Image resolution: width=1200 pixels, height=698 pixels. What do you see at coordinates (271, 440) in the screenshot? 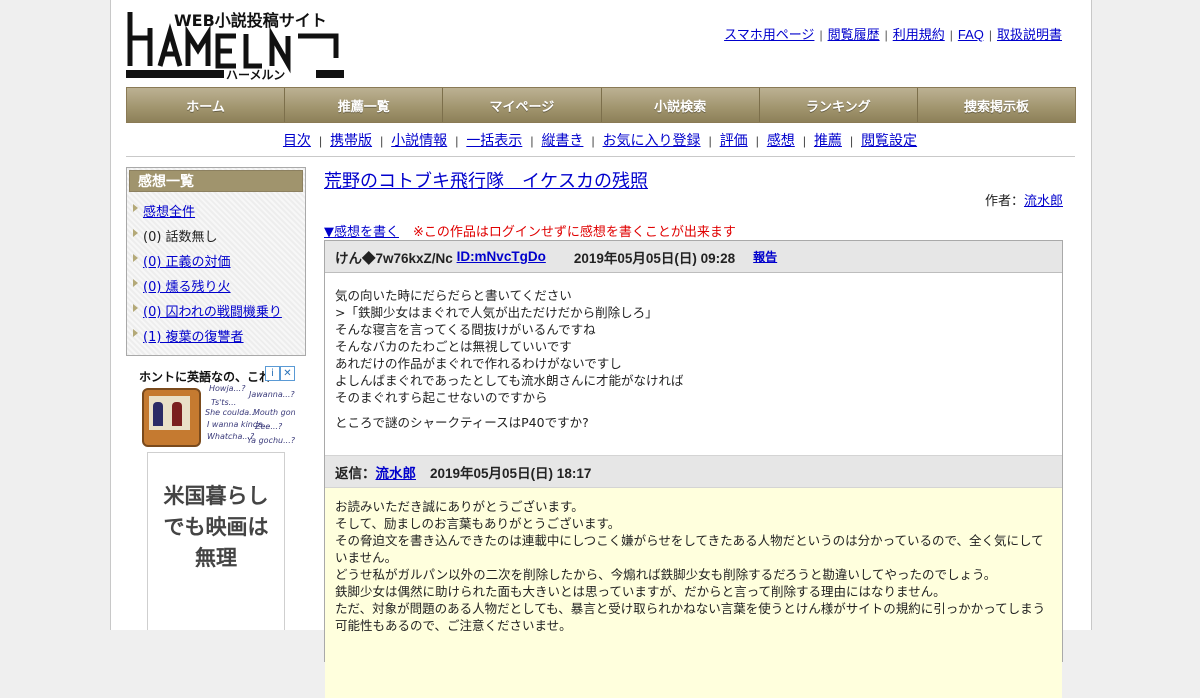
I see `ad-bubble: Ya gochu...?` at bounding box center [271, 440].